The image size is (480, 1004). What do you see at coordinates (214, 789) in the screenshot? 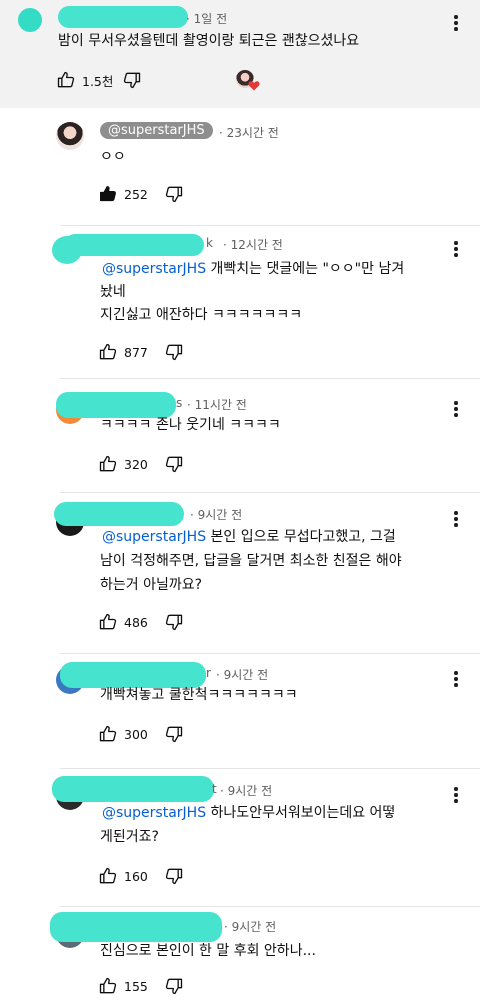
I see `username-fragment: t` at bounding box center [214, 789].